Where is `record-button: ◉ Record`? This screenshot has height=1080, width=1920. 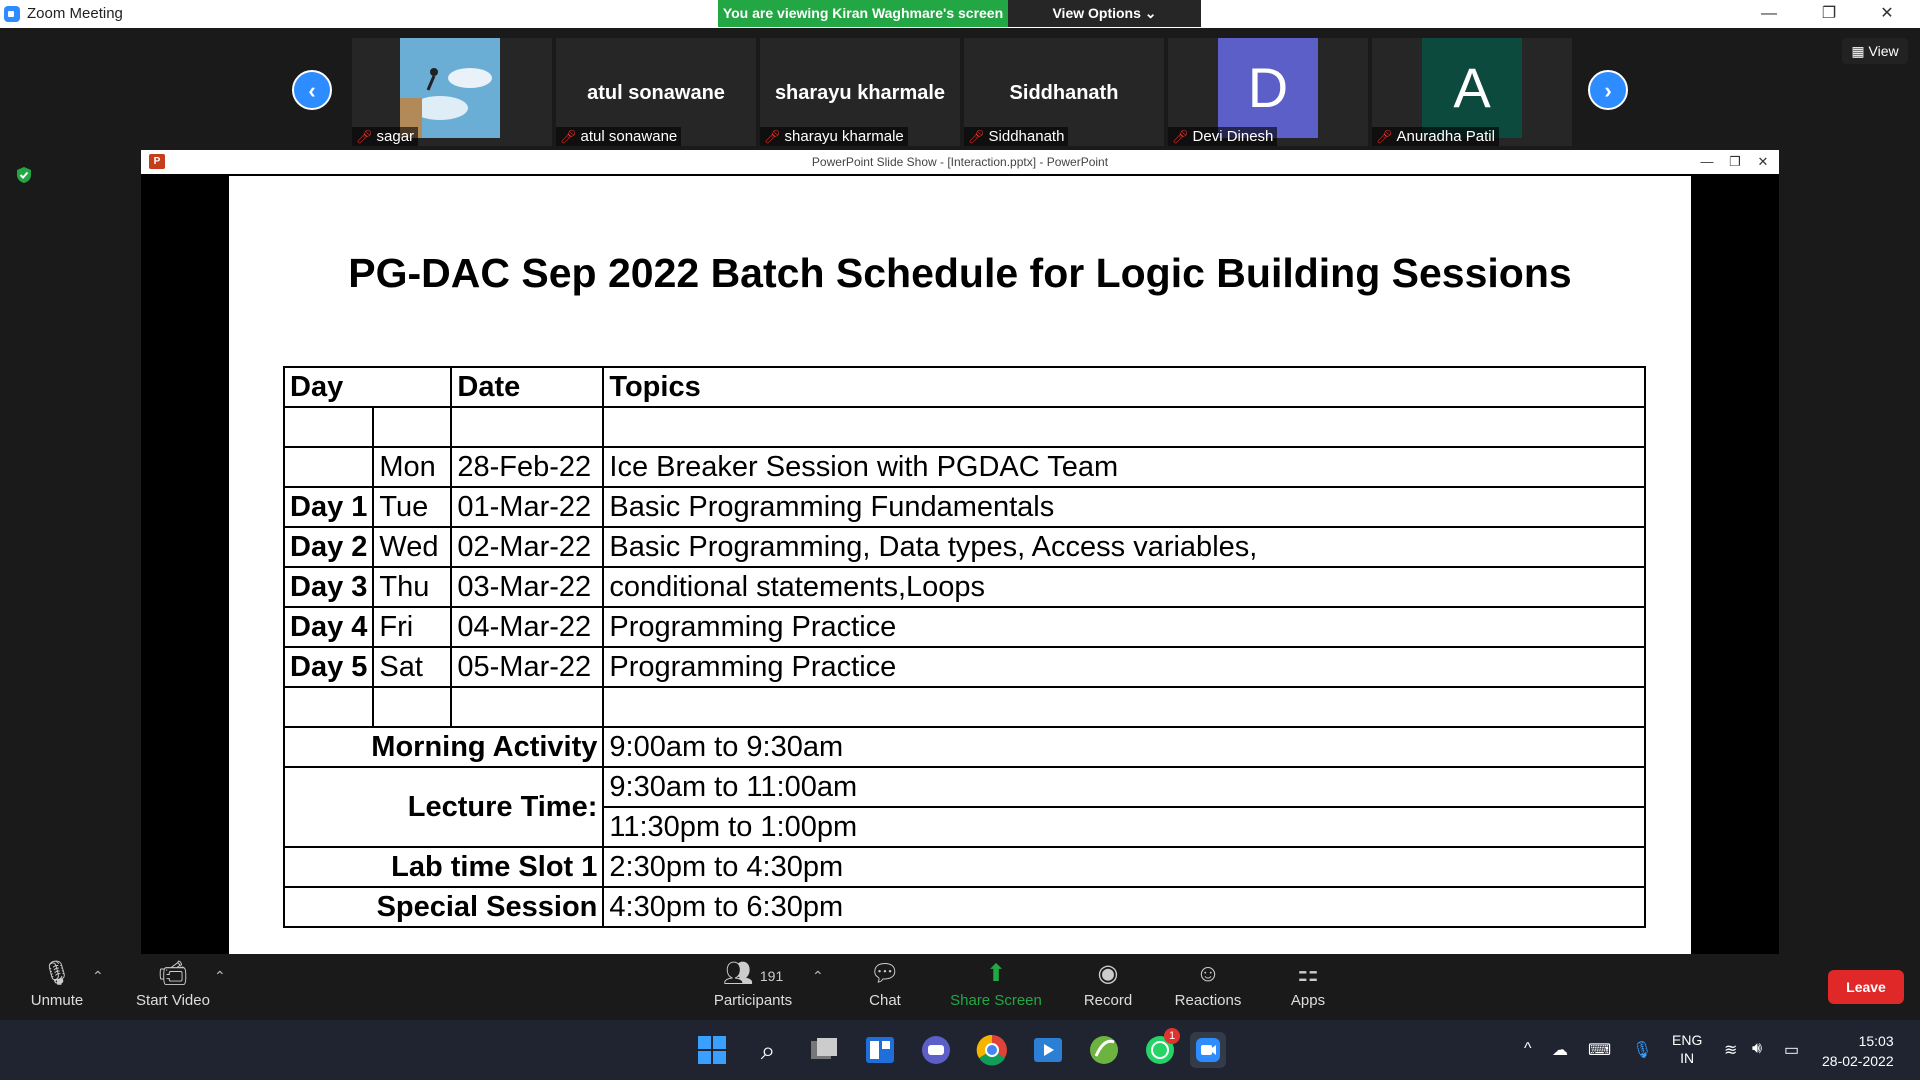 record-button: ◉ Record is located at coordinates (1108, 989).